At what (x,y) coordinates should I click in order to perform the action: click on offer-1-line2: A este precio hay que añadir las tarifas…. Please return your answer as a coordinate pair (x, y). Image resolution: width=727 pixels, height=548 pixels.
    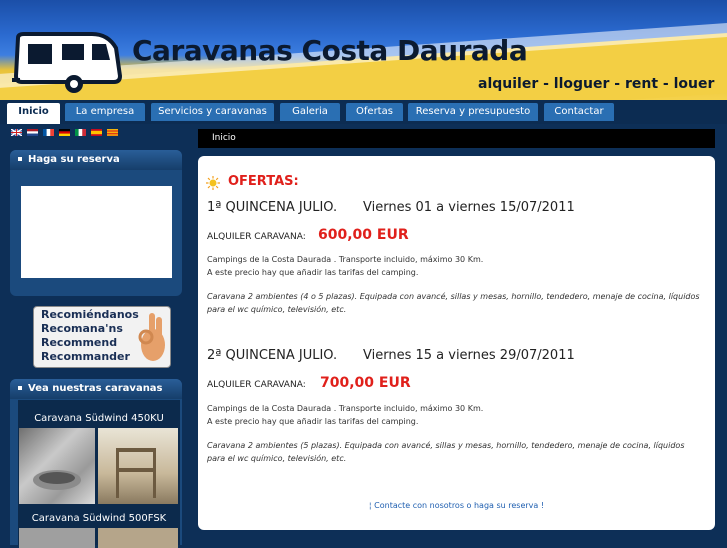
    Looking at the image, I should click on (313, 272).